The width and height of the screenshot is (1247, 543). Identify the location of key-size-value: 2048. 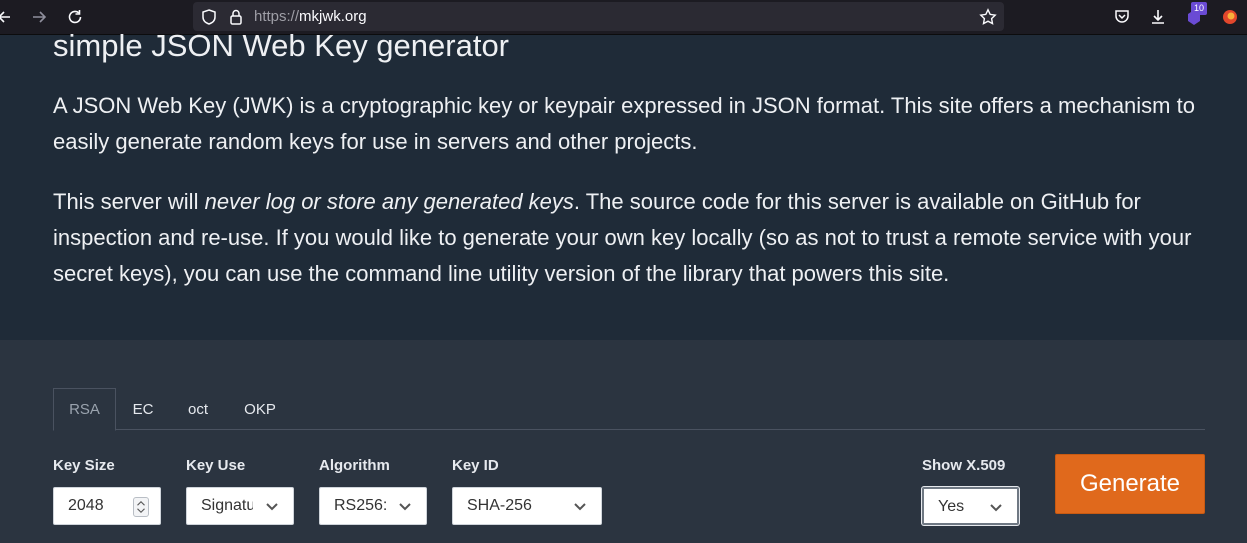
(86, 505).